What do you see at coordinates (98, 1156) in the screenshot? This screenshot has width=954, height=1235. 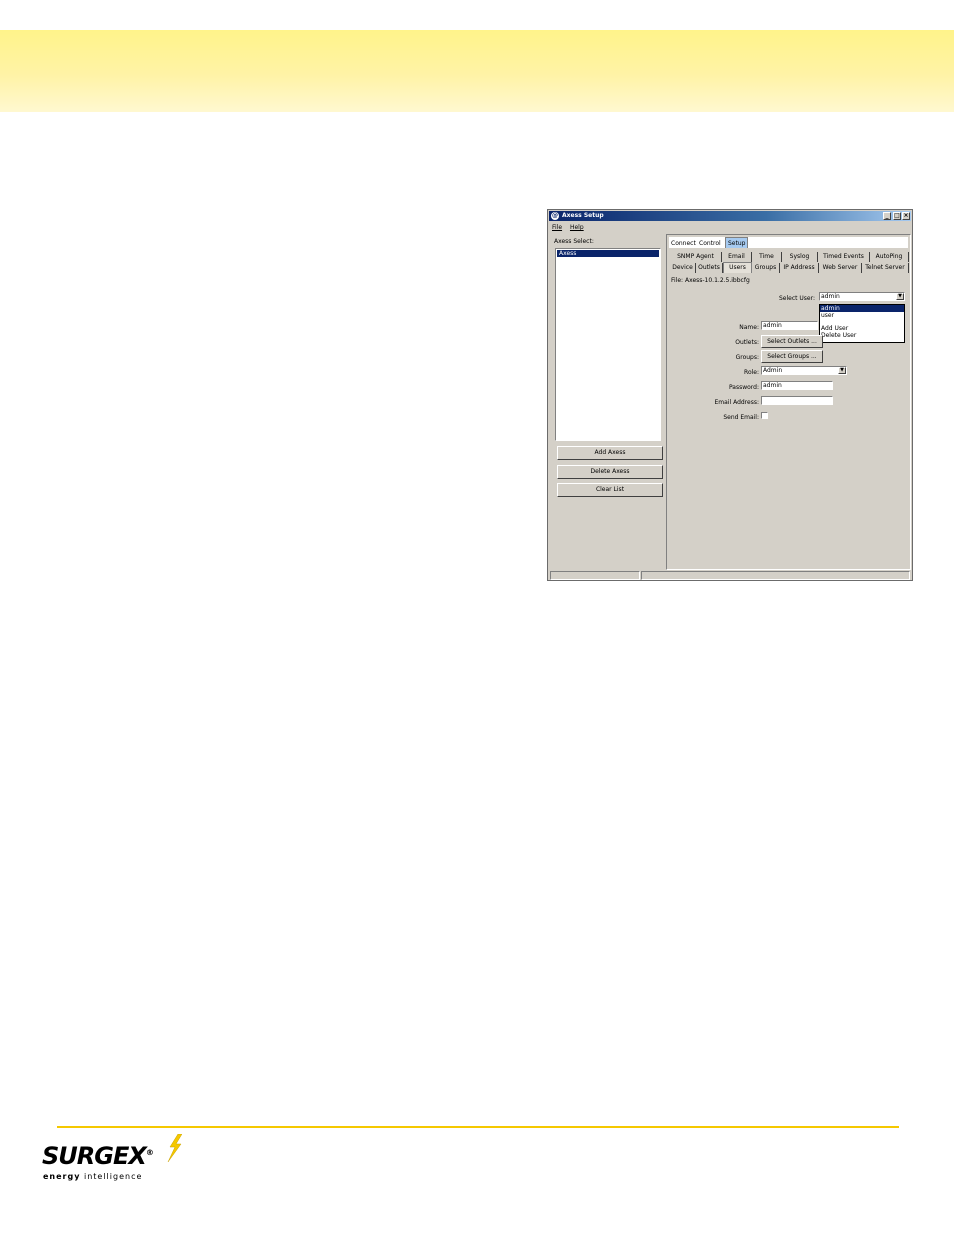 I see `logo-wordmark: SURGEX®` at bounding box center [98, 1156].